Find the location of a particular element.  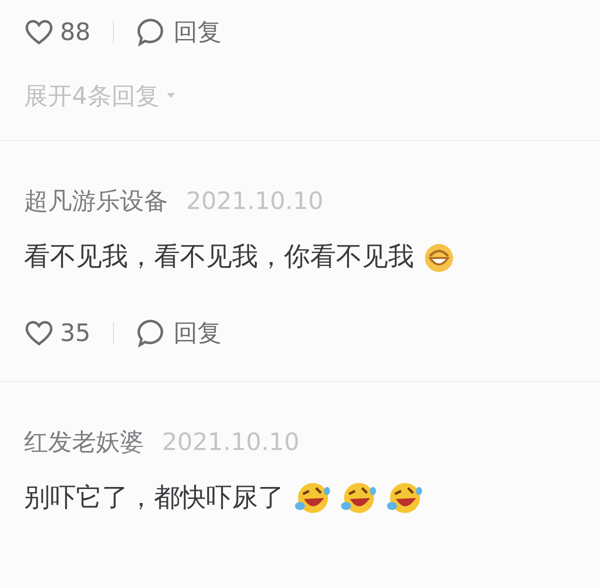

username: 超凡游乐设备 is located at coordinates (96, 201).